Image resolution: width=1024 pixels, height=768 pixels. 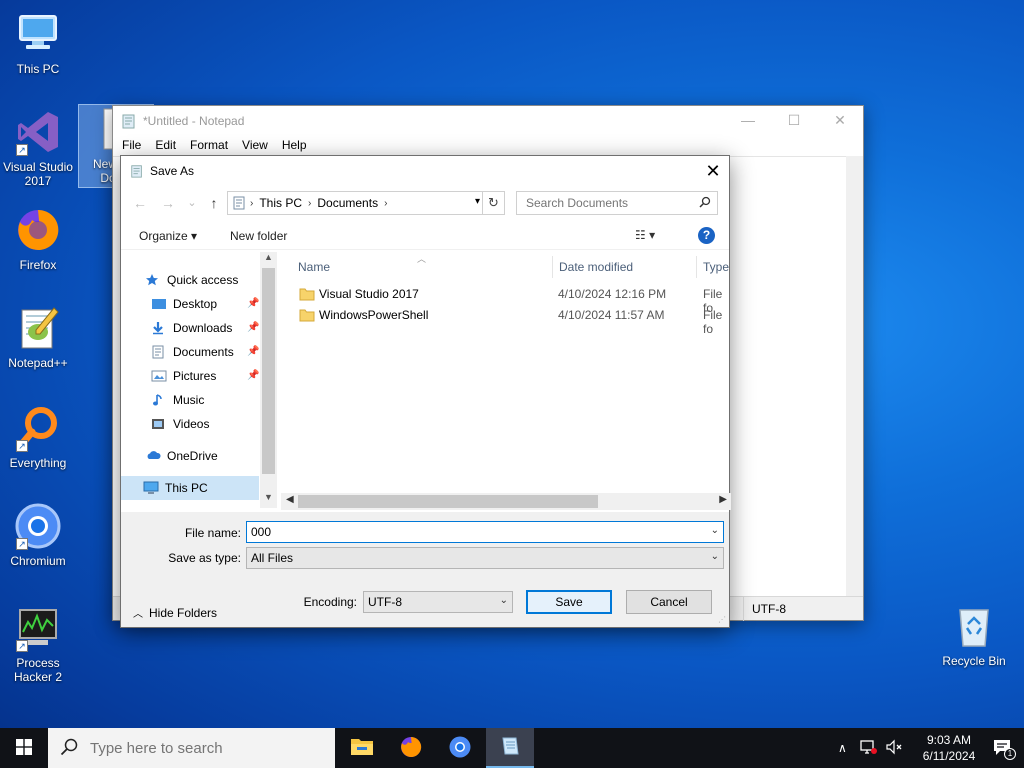 What do you see at coordinates (722, 619) in the screenshot?
I see `resize-grip-icon: ⋰` at bounding box center [722, 619].